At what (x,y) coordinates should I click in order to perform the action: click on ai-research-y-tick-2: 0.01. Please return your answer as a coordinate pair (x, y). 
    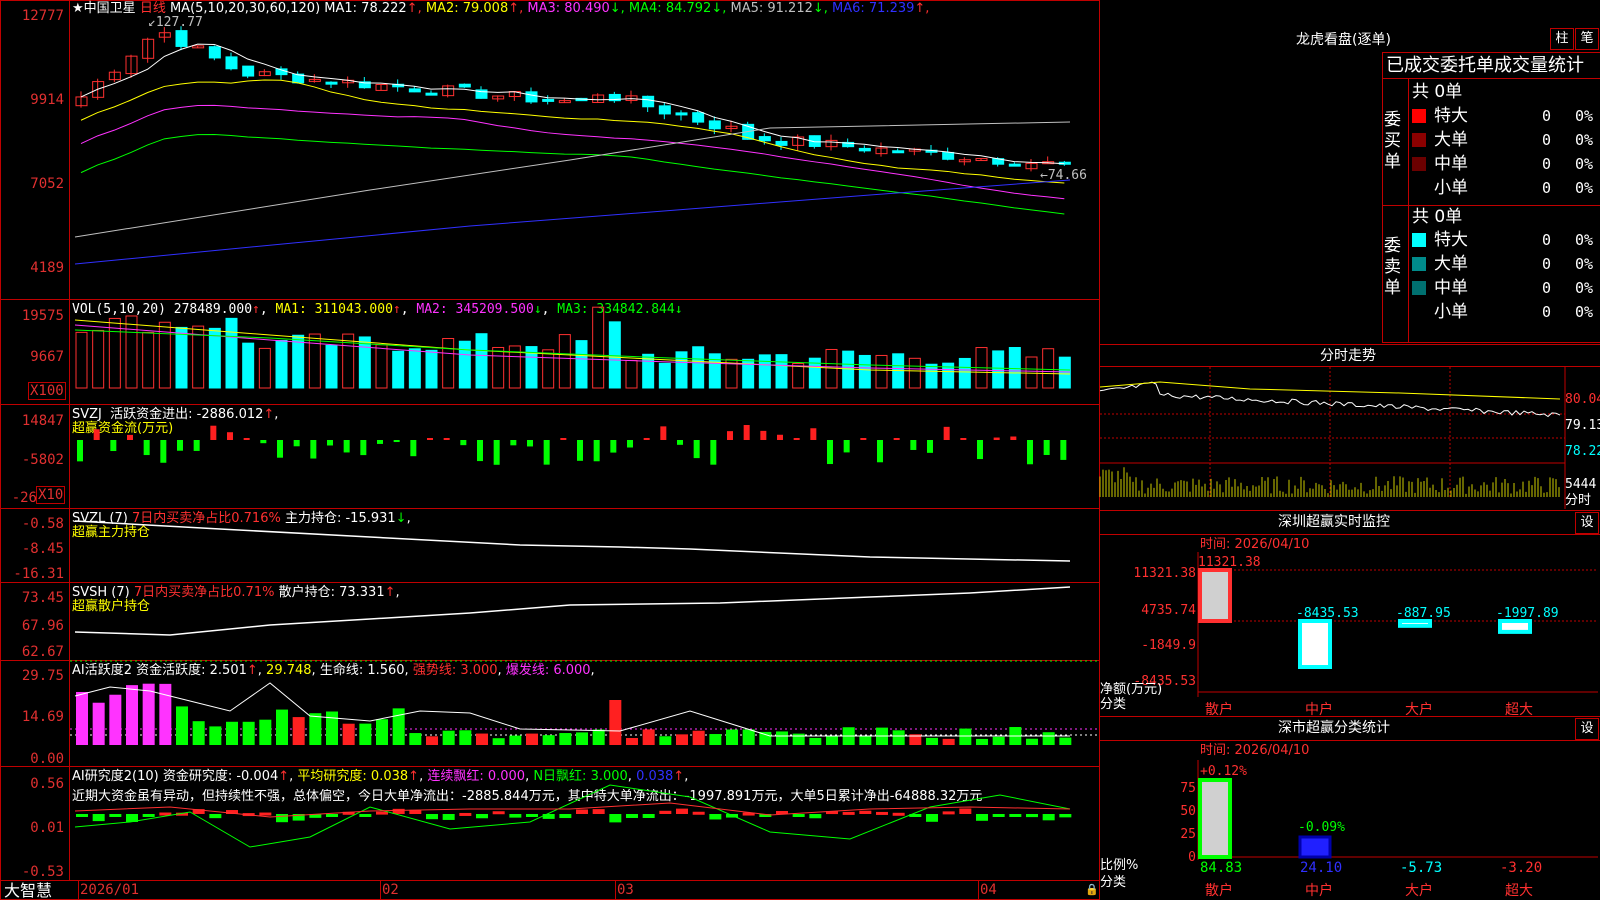
    Looking at the image, I should click on (47, 828).